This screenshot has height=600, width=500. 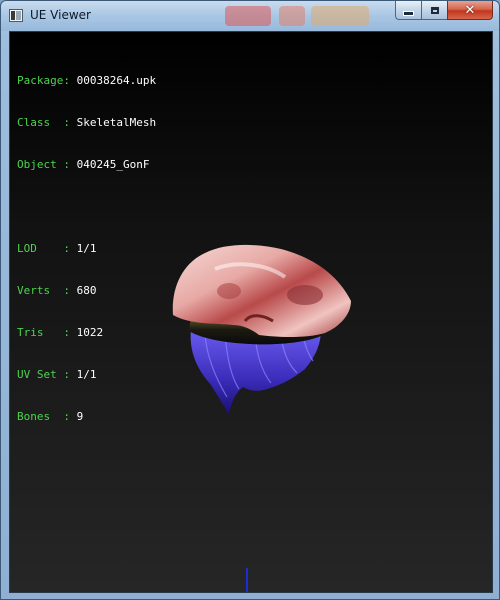 I want to click on minimize-button, so click(x=408, y=10).